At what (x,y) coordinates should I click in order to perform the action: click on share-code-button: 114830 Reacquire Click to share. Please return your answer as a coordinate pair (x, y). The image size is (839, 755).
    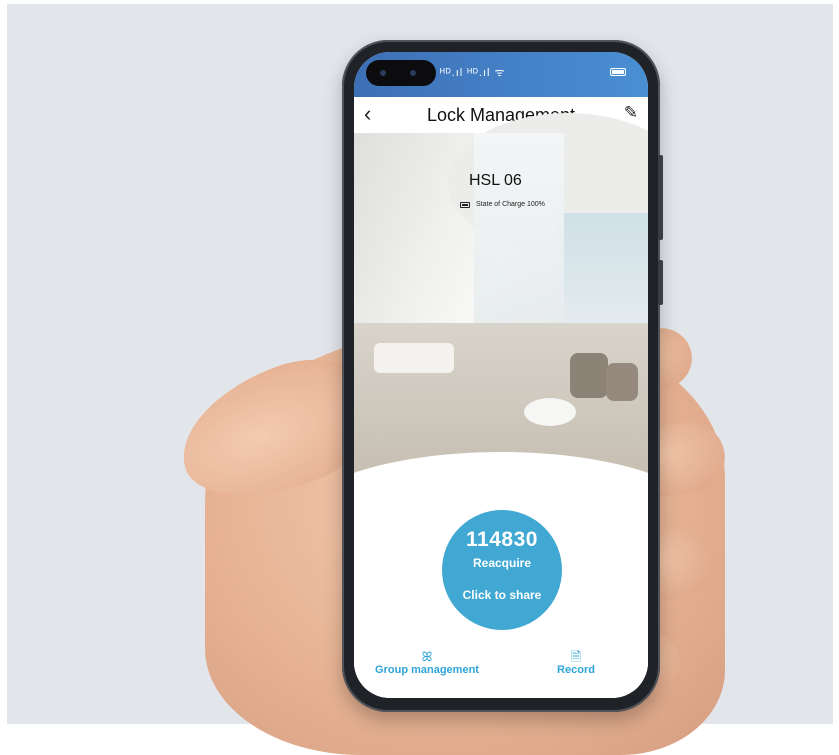
    Looking at the image, I should click on (502, 570).